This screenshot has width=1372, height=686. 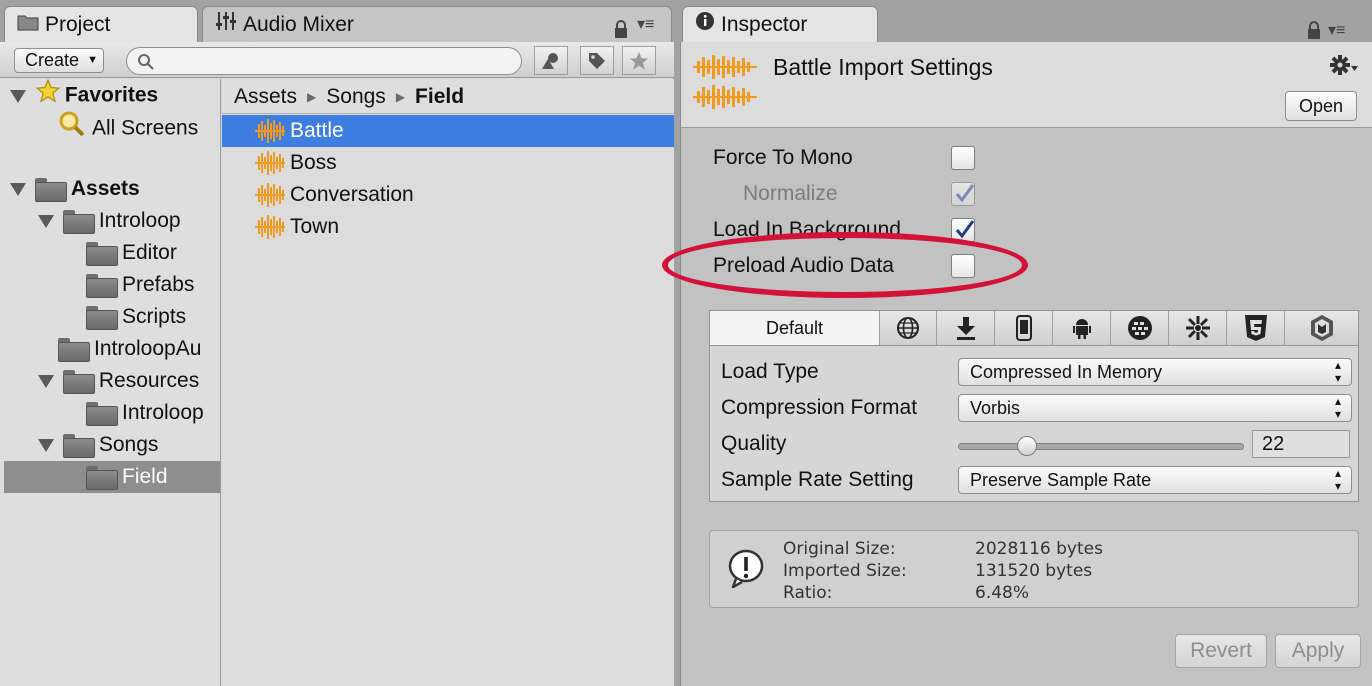 I want to click on load-type-dropdown: Compressed In Memory ▴ ▾, so click(x=1155, y=372).